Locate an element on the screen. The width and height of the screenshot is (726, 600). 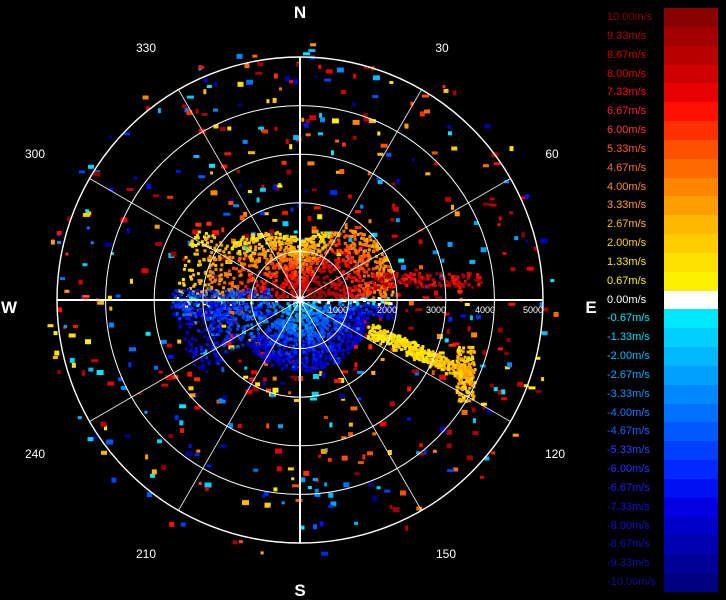
legend-entry: -1.33m/s is located at coordinates (662, 338).